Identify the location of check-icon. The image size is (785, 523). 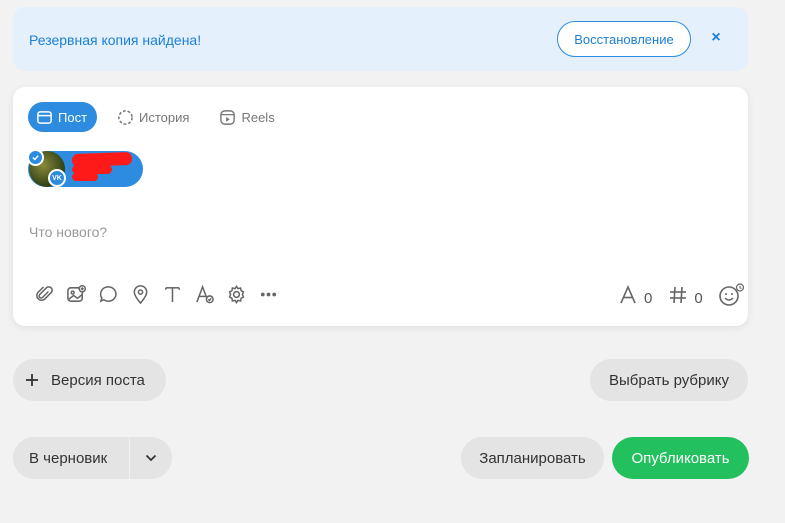
(35, 157).